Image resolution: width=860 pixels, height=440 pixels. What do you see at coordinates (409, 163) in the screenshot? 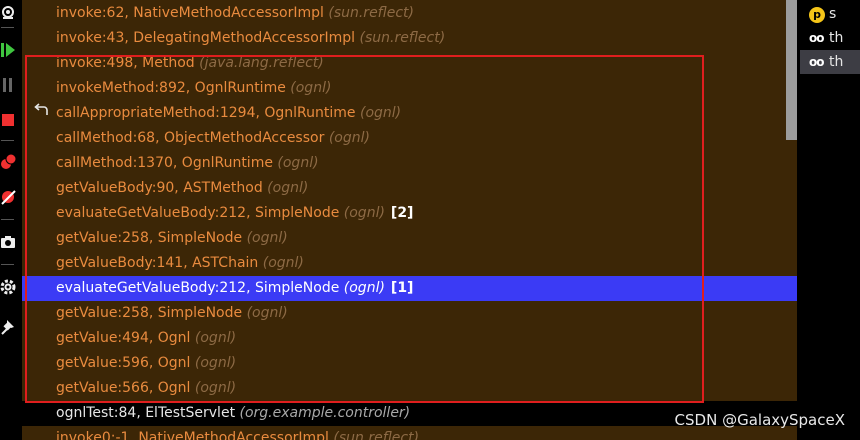
I see `stack-frame: callMethod:1370, OgnlRuntime (ognl)` at bounding box center [409, 163].